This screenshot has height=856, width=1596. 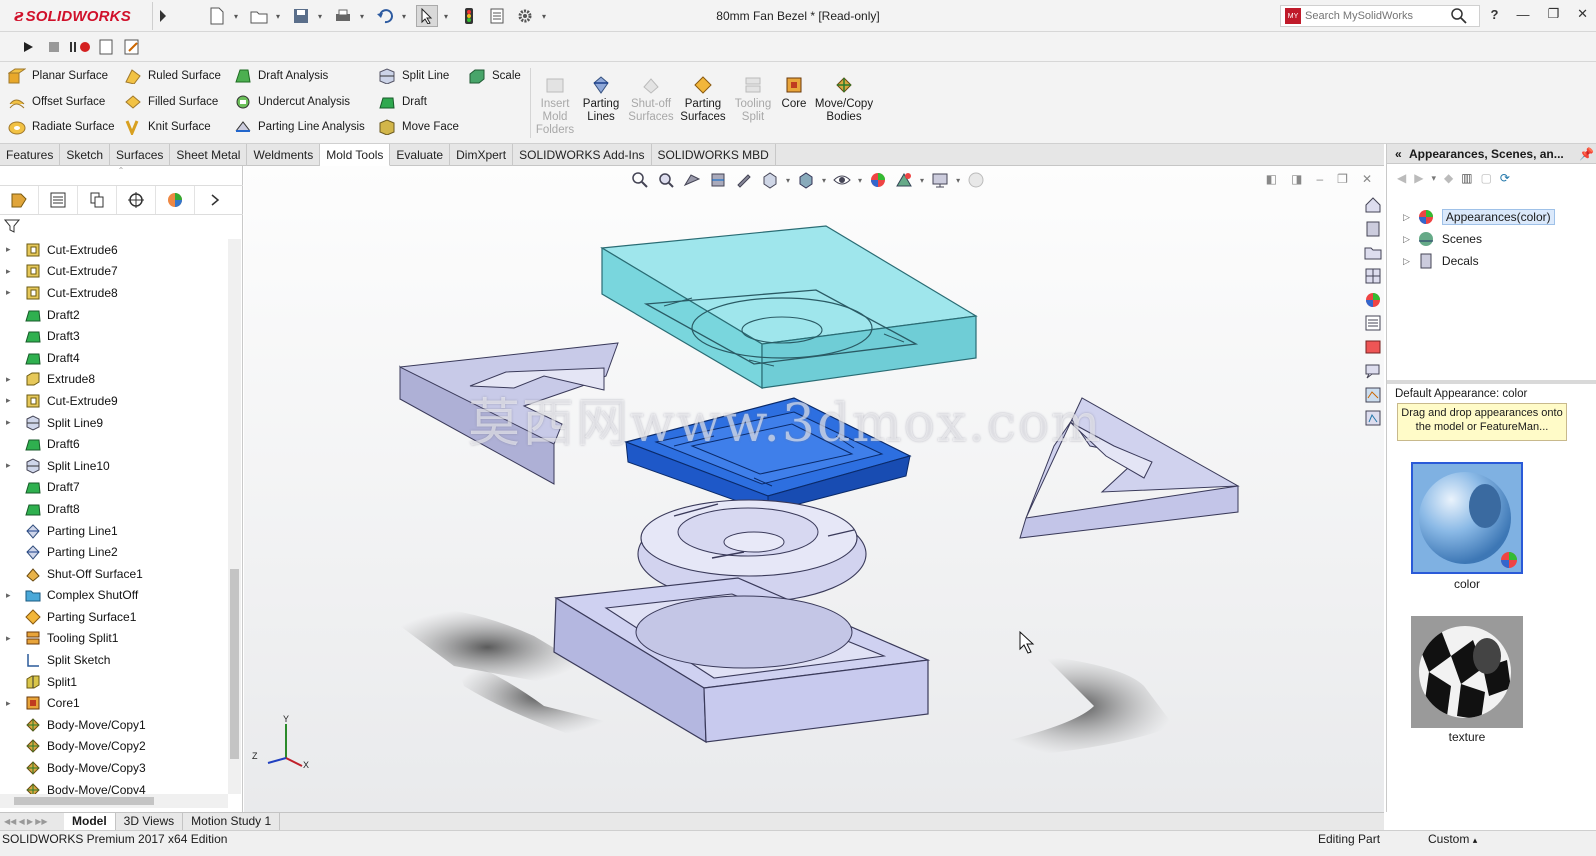 I want to click on library-icon: ▥, so click(x=1466, y=178).